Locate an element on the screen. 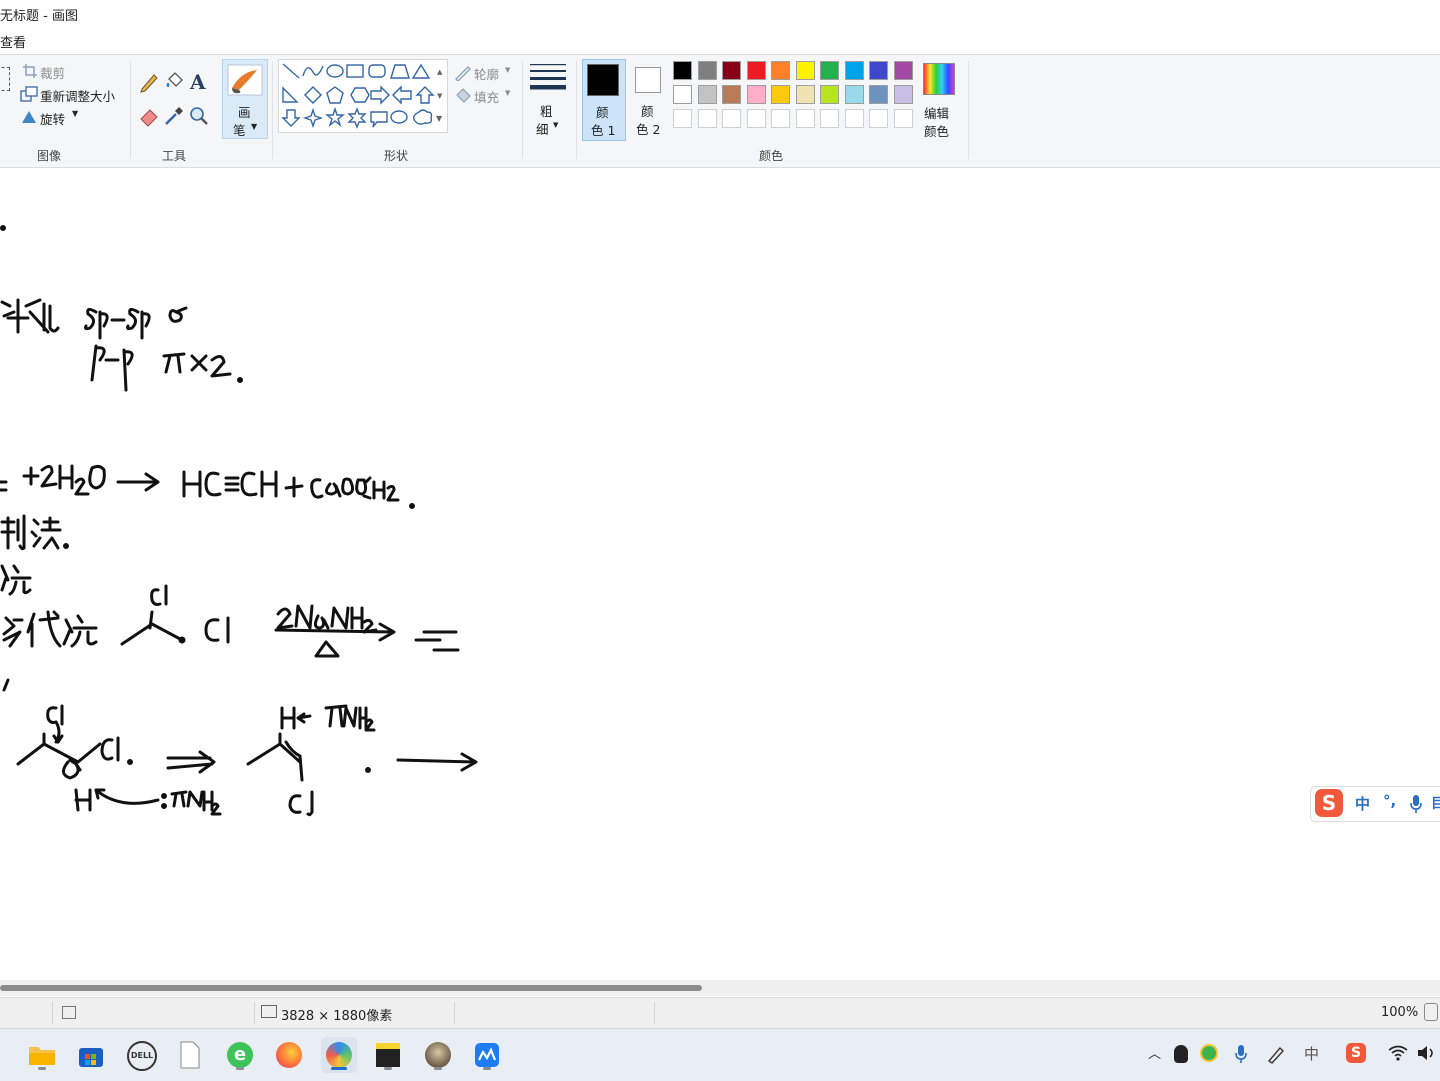 The image size is (1440, 1081). color1-label-1: 颜 is located at coordinates (602, 112).